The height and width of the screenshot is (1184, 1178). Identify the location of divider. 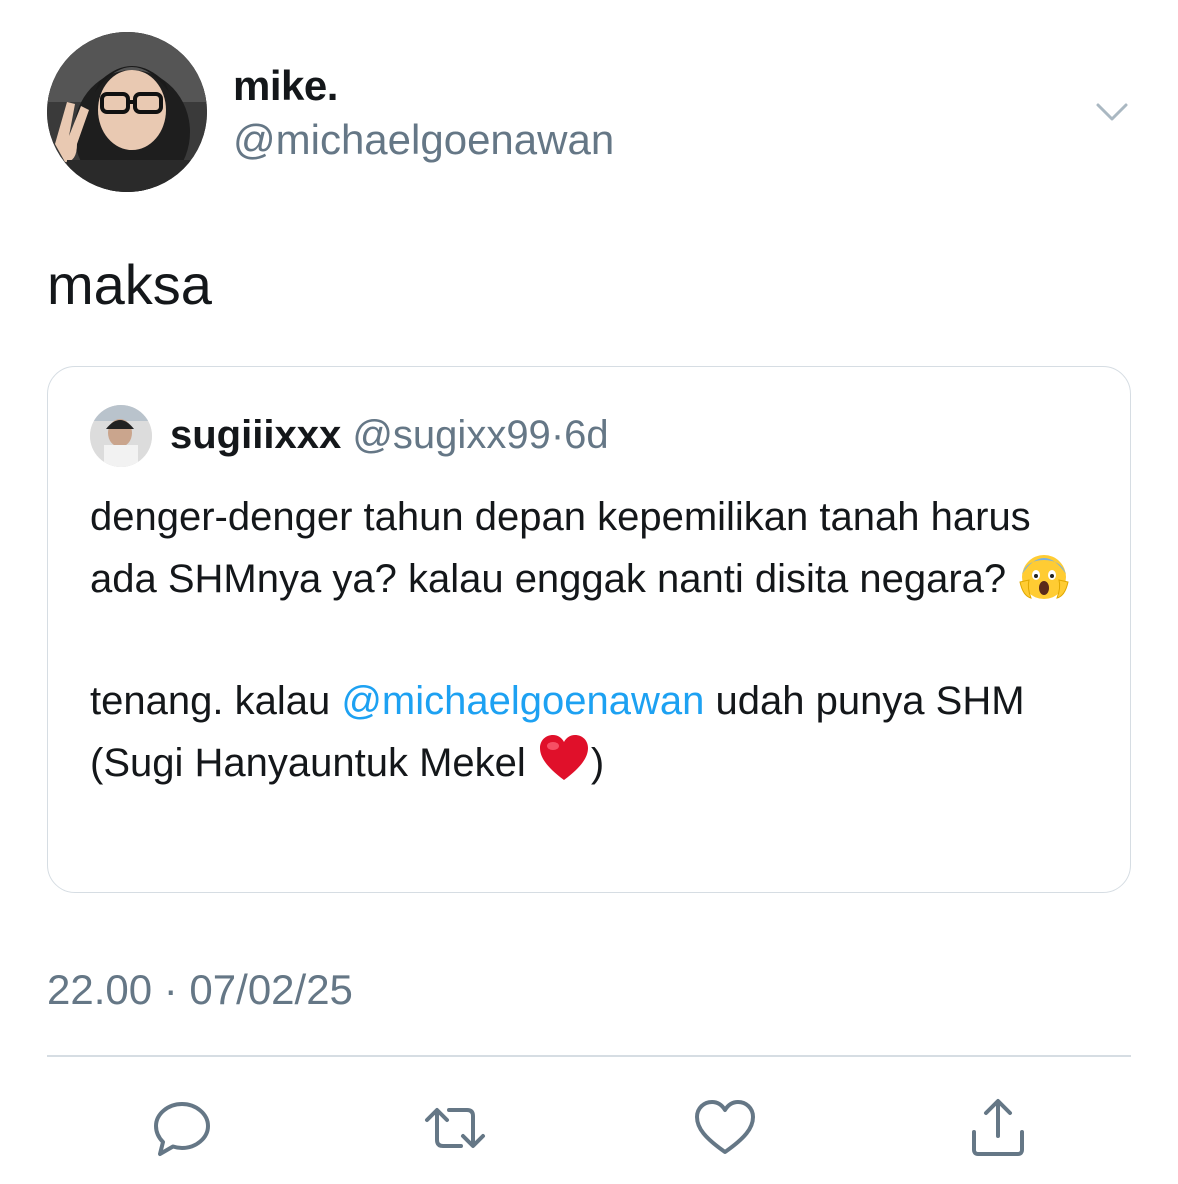
(589, 1056).